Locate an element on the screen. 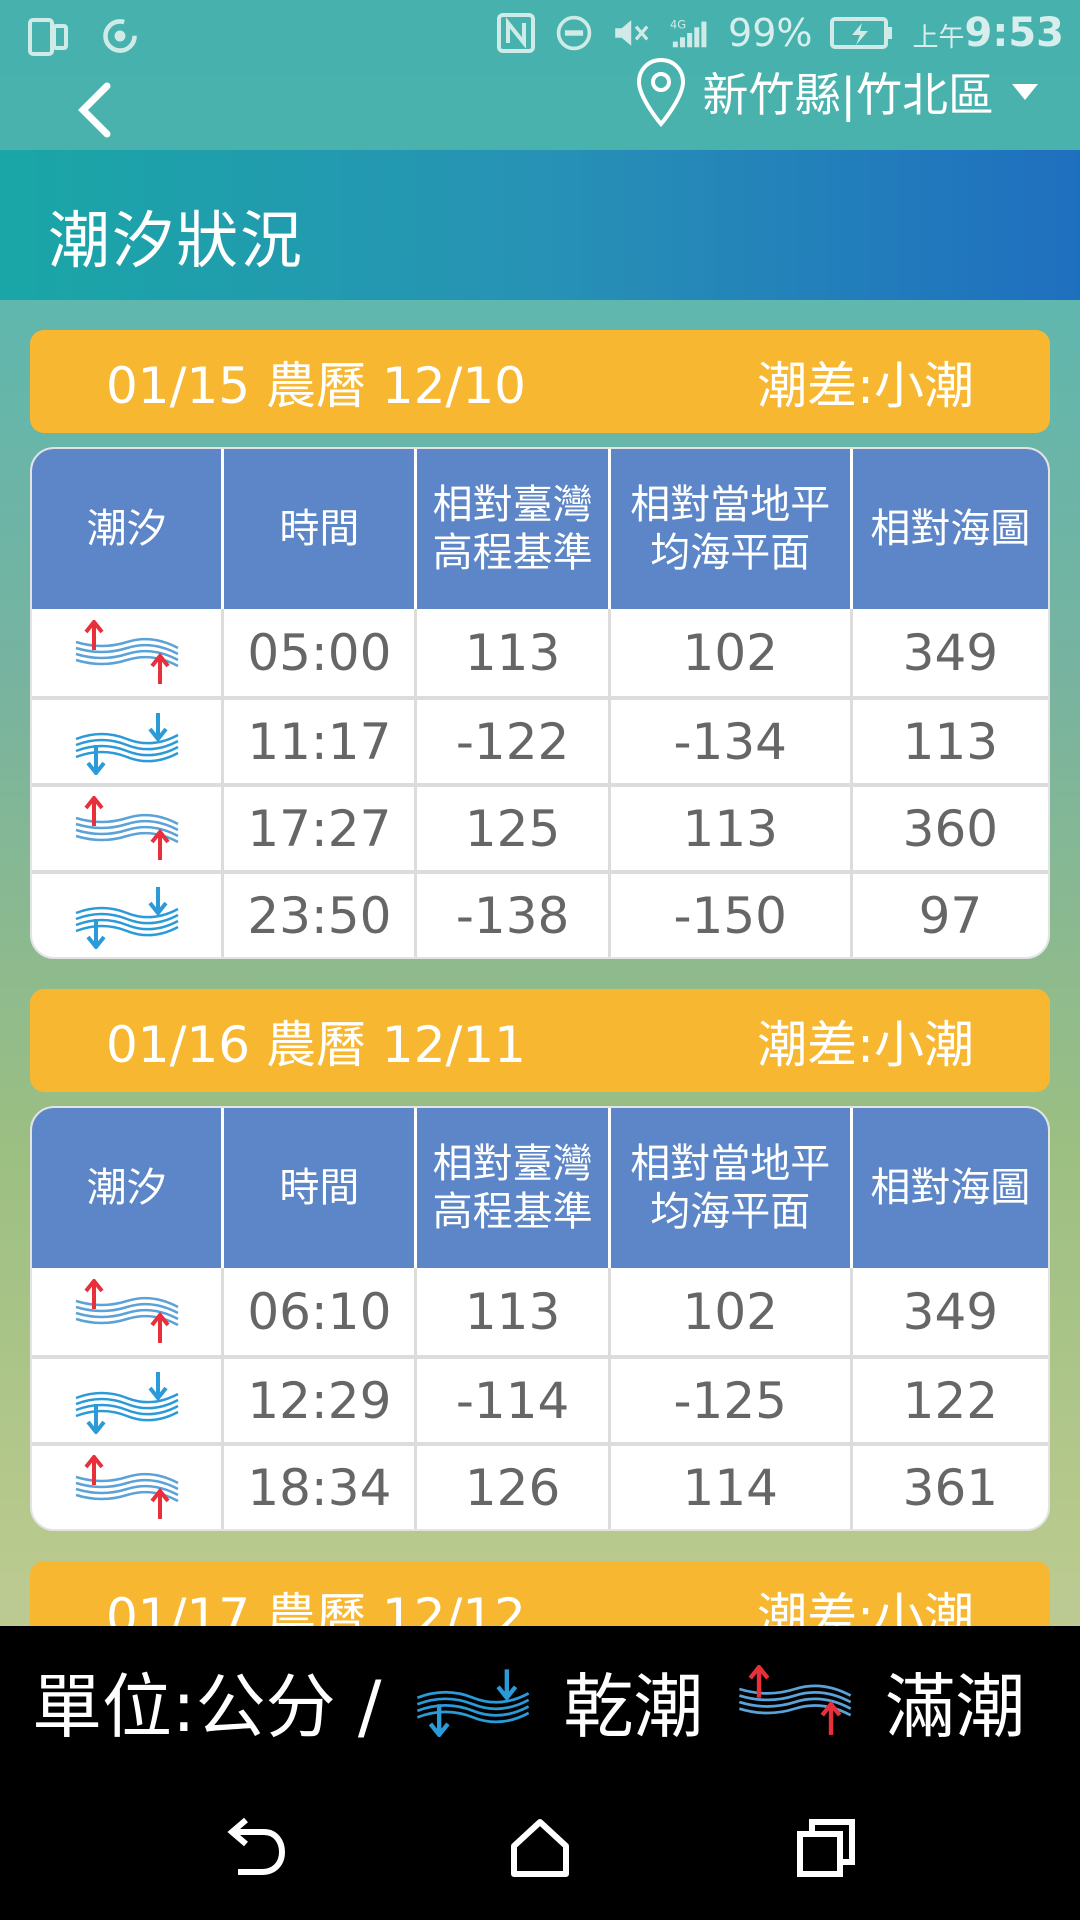 Image resolution: width=1080 pixels, height=1920 pixels. table-row: 23:50 -138 -150 97 is located at coordinates (540, 913).